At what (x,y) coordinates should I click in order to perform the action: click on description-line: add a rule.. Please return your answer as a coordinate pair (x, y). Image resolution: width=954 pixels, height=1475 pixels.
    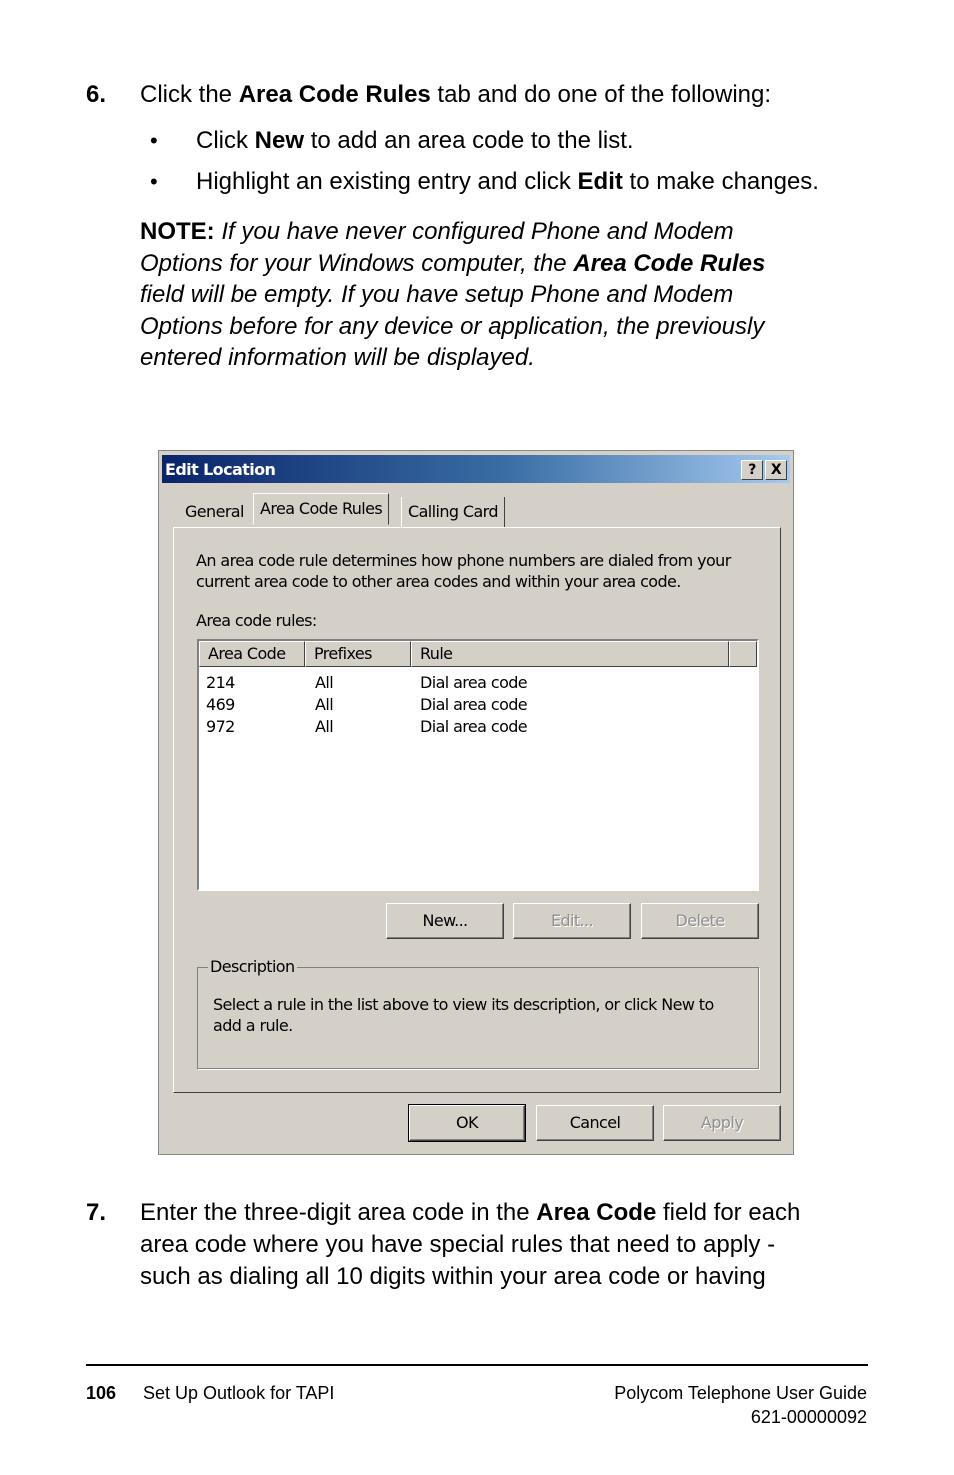
    Looking at the image, I should click on (253, 1025).